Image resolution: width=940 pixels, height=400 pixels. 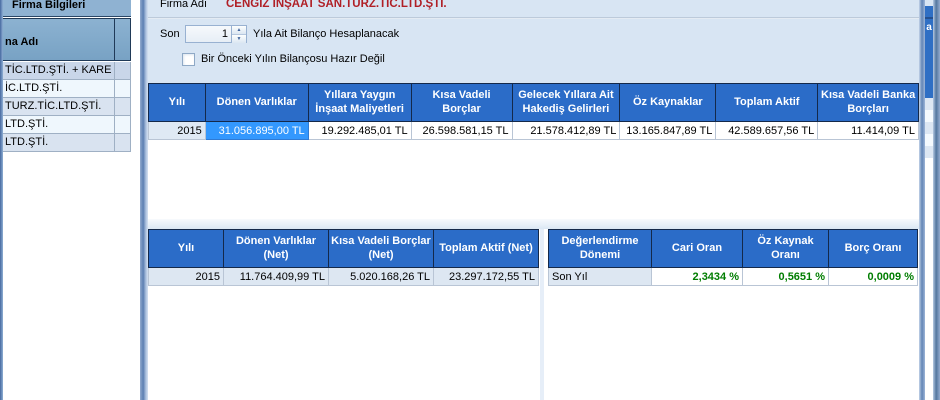 What do you see at coordinates (566, 102) in the screenshot?
I see `column-header: Gelecek Yıllara Ait Hakediş Gelirleri` at bounding box center [566, 102].